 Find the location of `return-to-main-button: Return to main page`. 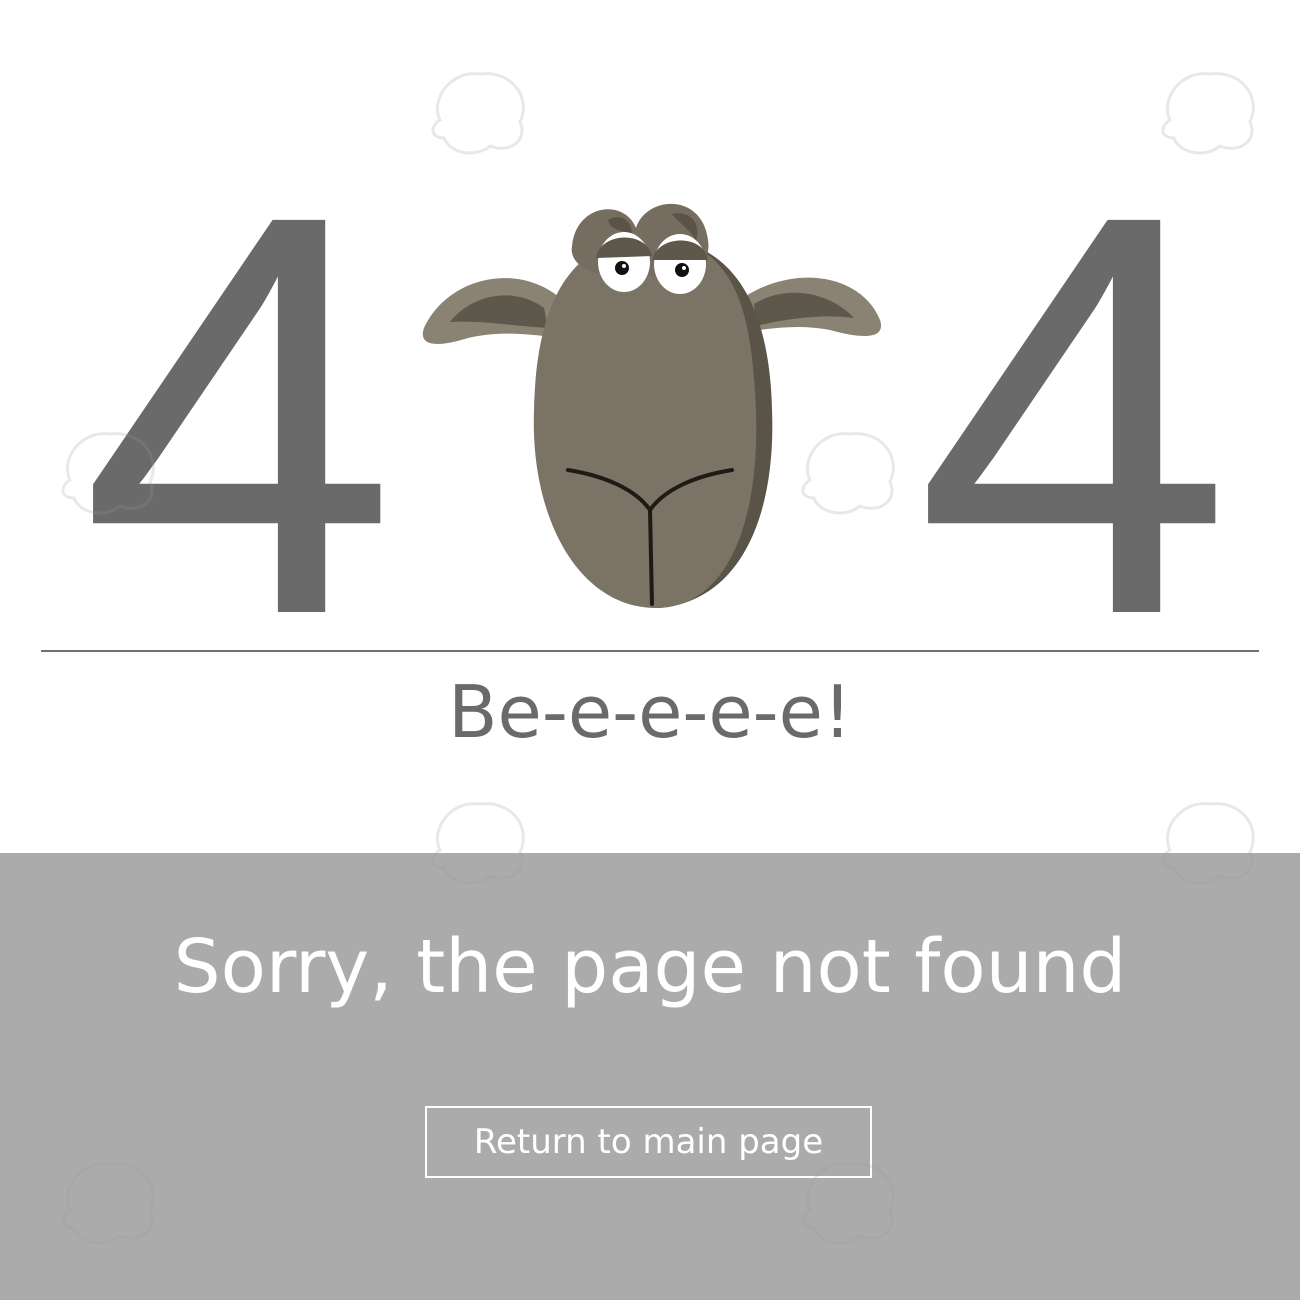

return-to-main-button: Return to main page is located at coordinates (648, 1142).